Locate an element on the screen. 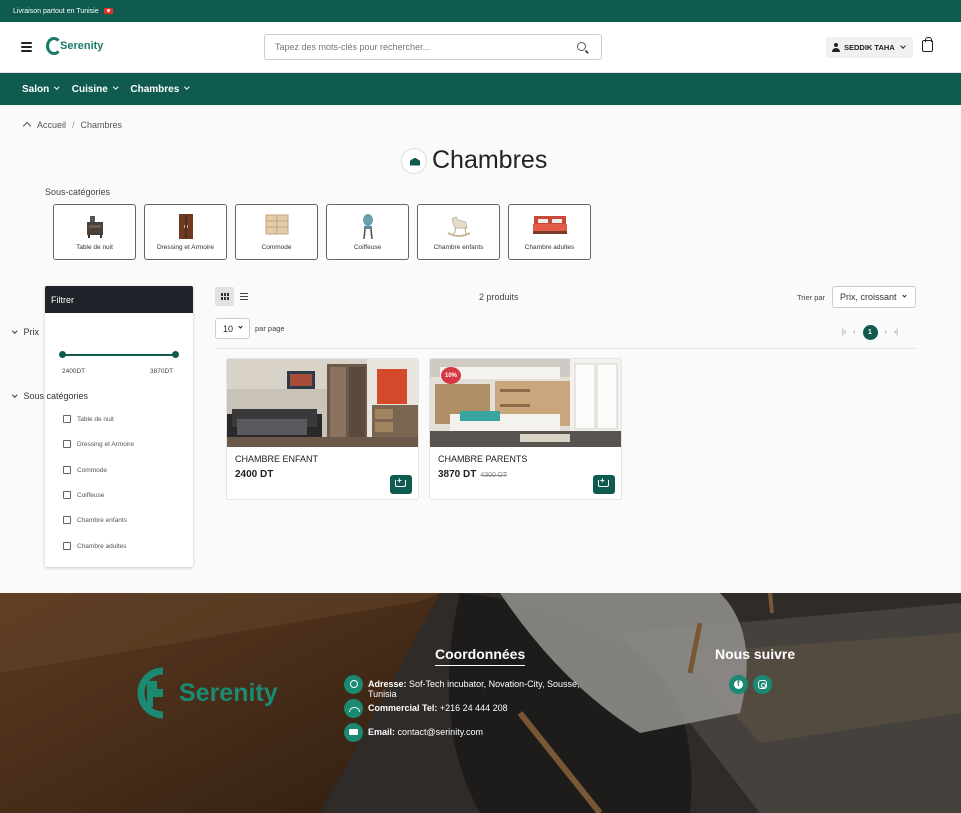 This screenshot has height=813, width=961. search-icon is located at coordinates (581, 46).